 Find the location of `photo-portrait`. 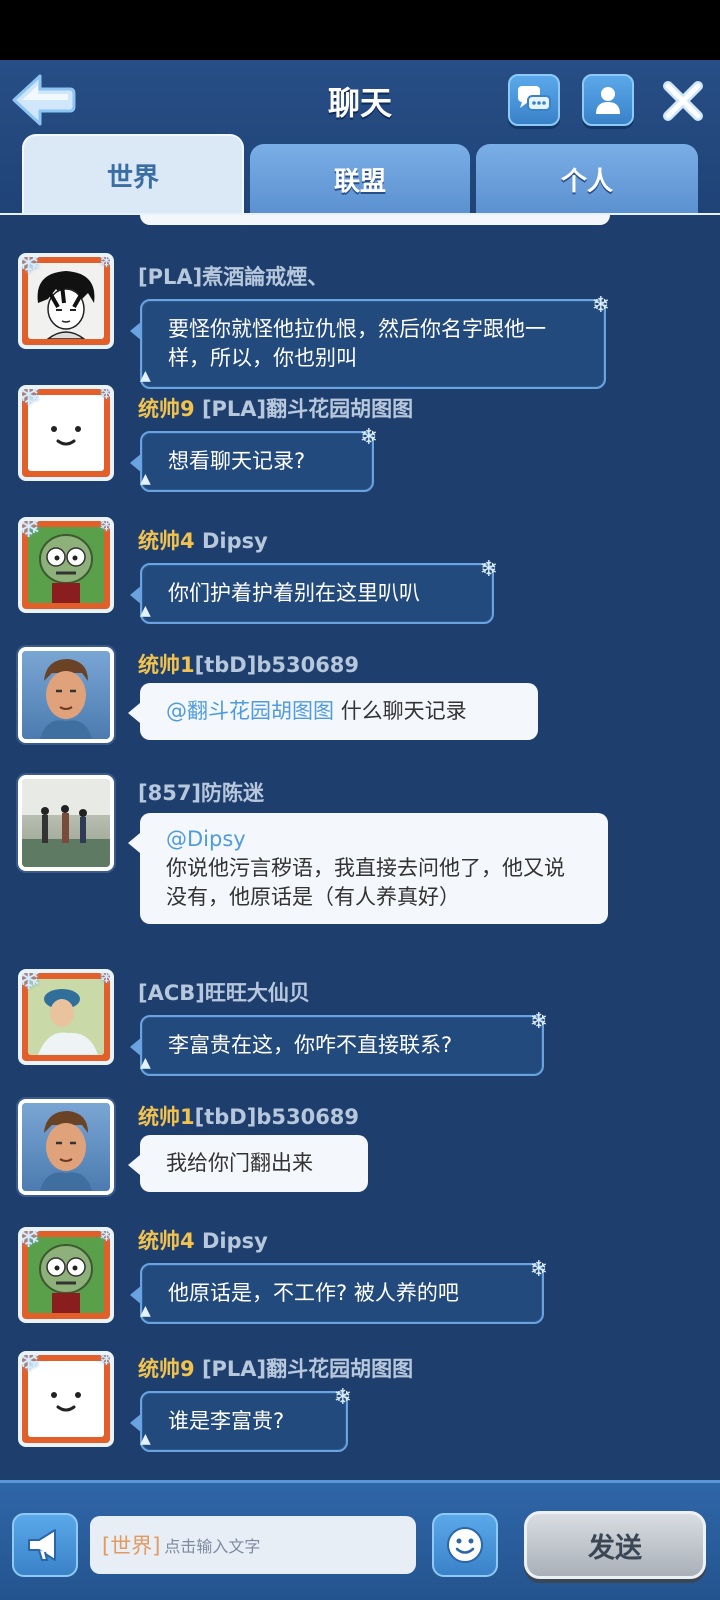

photo-portrait is located at coordinates (66, 823).